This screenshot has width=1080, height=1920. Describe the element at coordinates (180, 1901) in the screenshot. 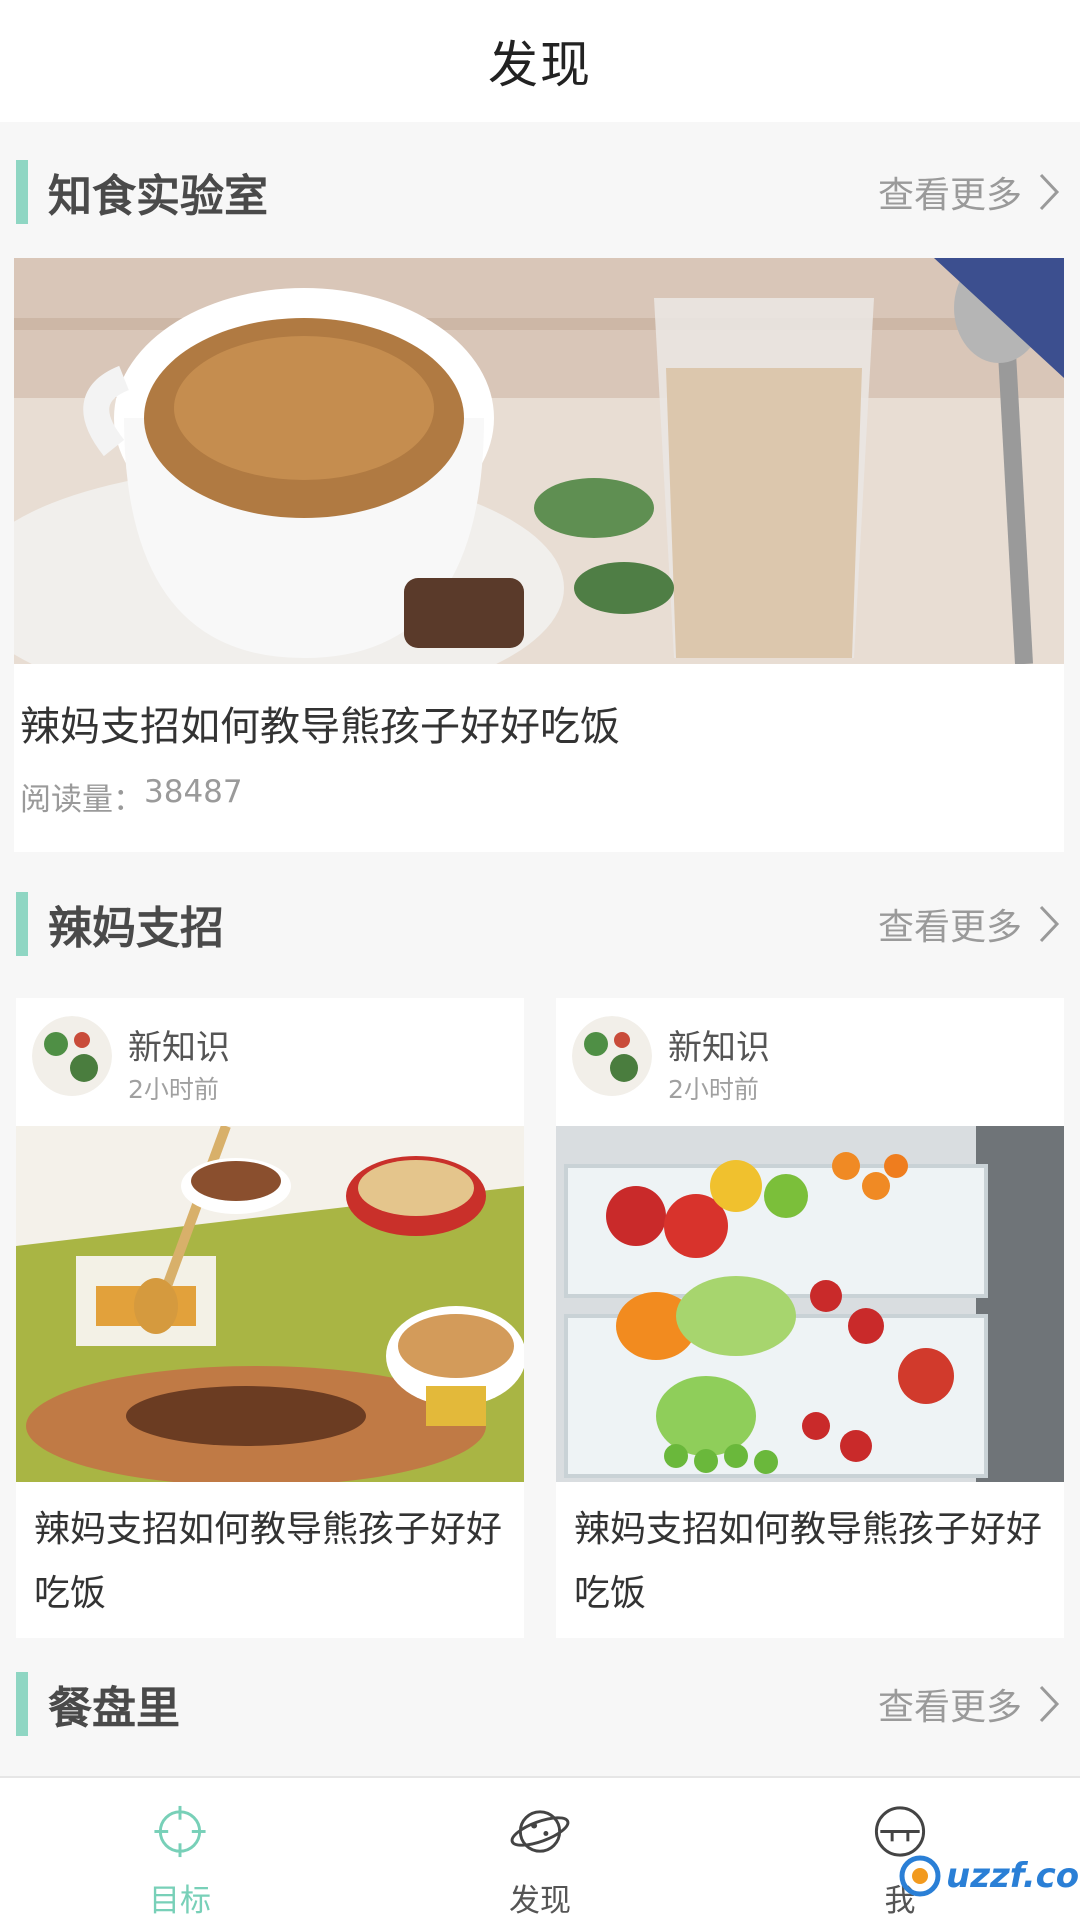

I see `nav-label: 目标` at that location.